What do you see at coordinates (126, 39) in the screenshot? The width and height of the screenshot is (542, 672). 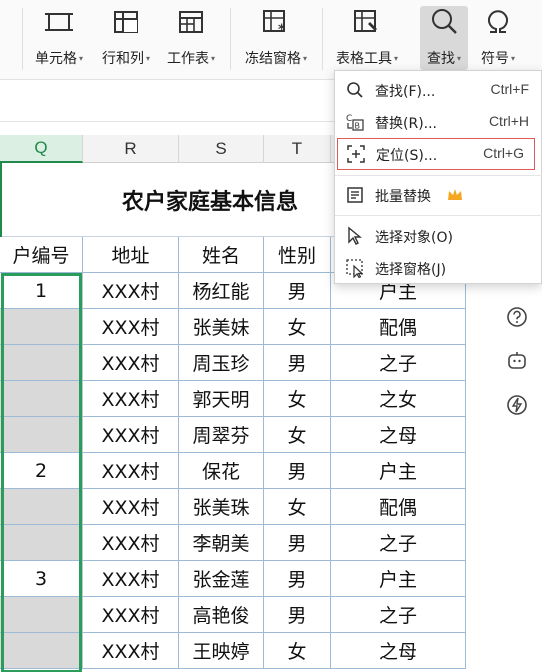 I see `rows-columns-button: 行和列 ▾` at bounding box center [126, 39].